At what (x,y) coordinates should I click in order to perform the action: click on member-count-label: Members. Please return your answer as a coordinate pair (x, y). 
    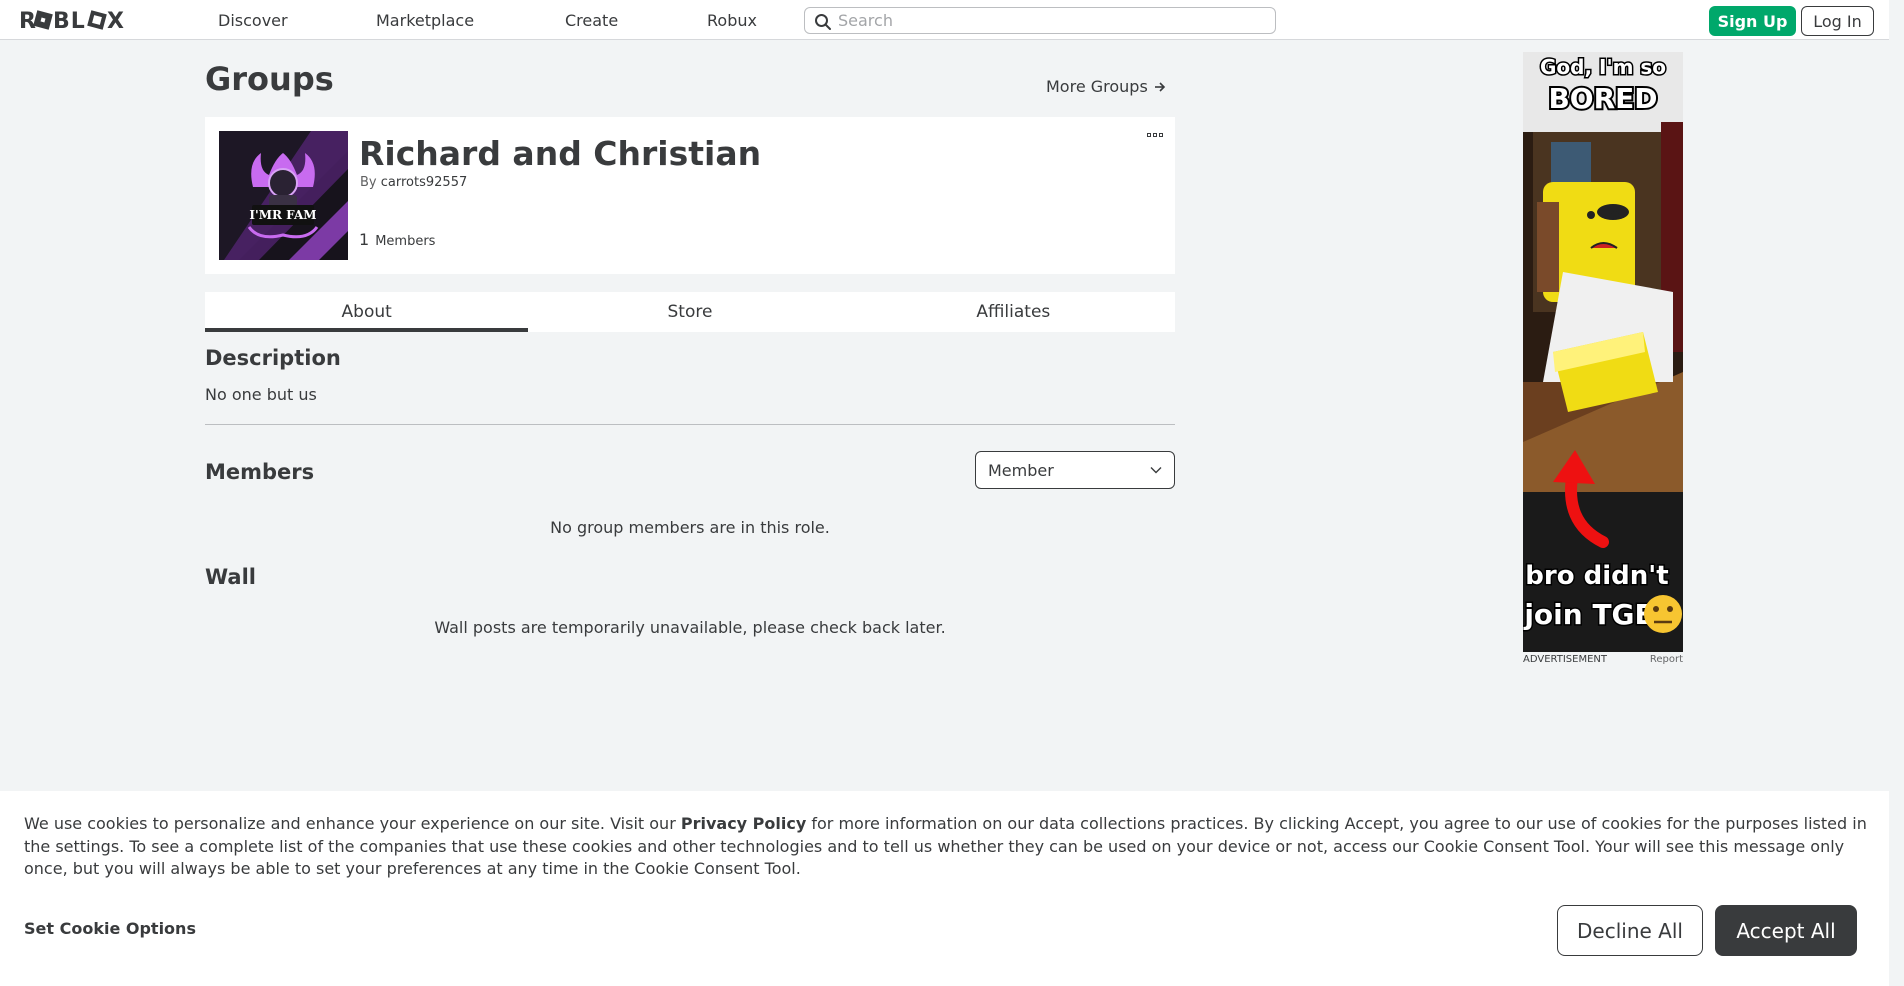
    Looking at the image, I should click on (405, 241).